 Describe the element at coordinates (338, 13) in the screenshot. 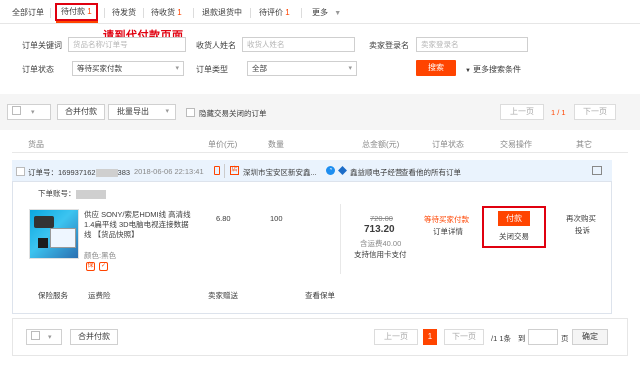

I see `chevron-down-icon: ▼` at that location.